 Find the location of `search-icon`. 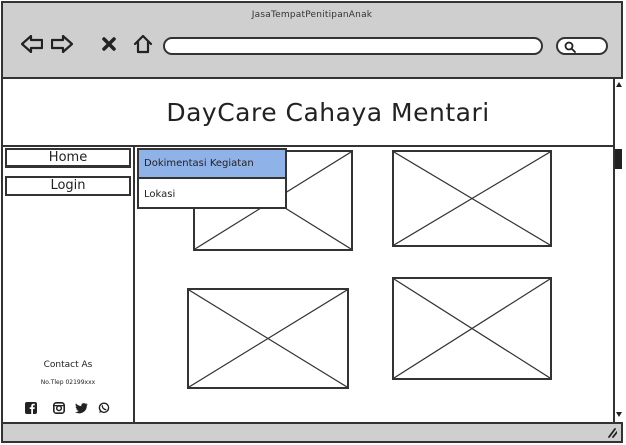

search-icon is located at coordinates (570, 47).